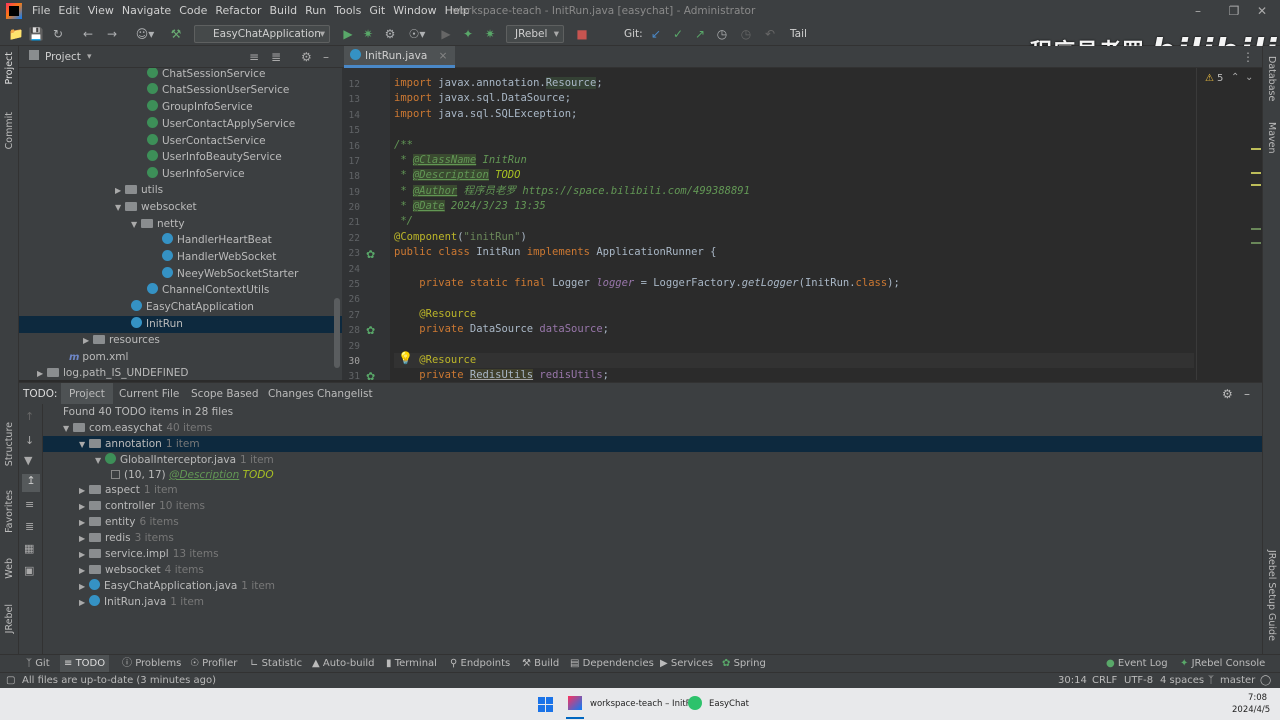 The image size is (1280, 720). Describe the element at coordinates (1209, 78) in the screenshot. I see `warning-icon: ⚠` at that location.